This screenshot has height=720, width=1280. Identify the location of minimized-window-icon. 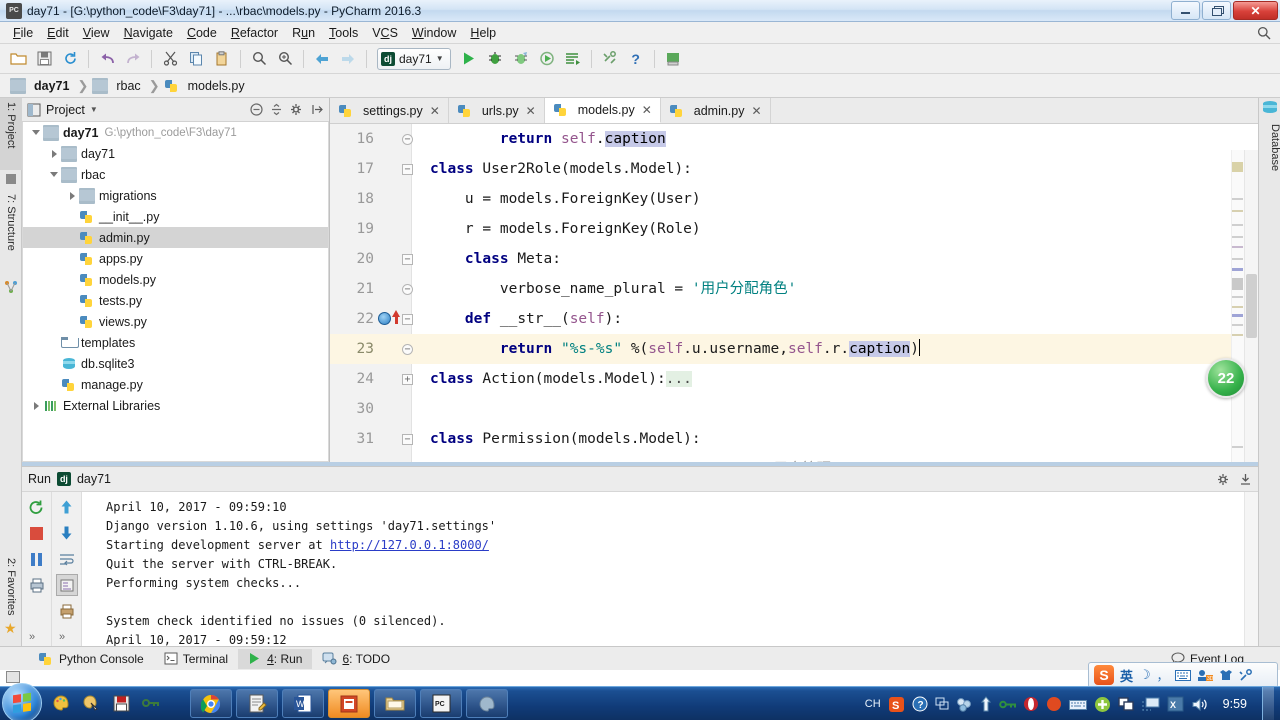
(13, 677).